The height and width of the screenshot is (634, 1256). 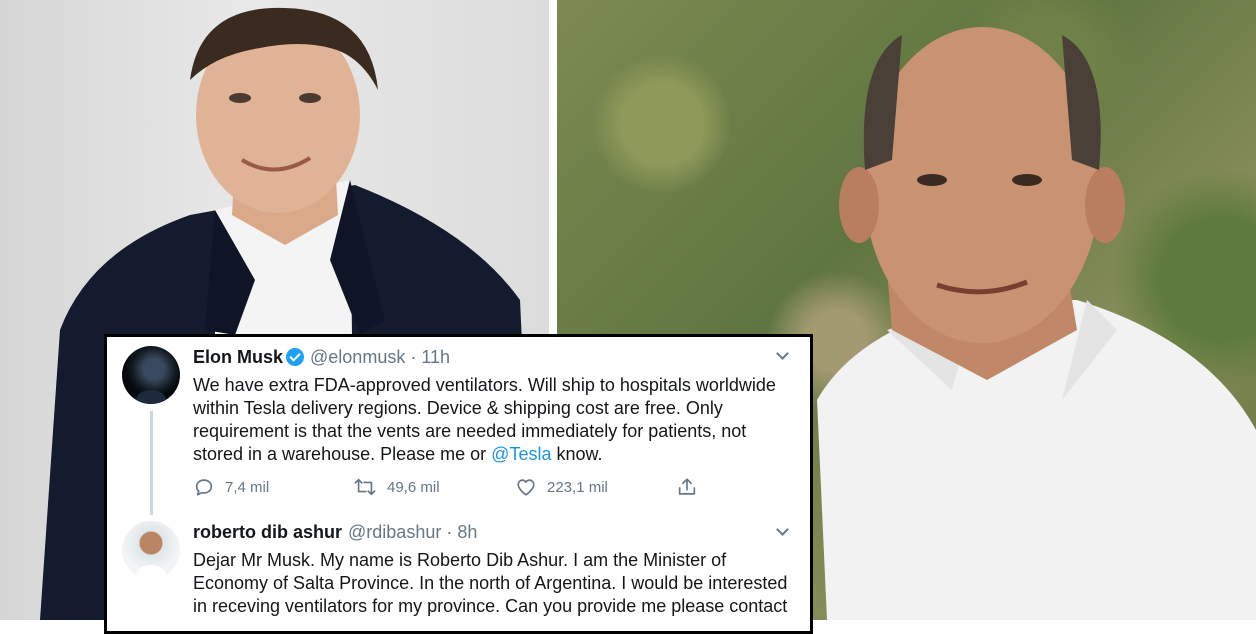 What do you see at coordinates (577, 454) in the screenshot?
I see `tweet-text-part: know.` at bounding box center [577, 454].